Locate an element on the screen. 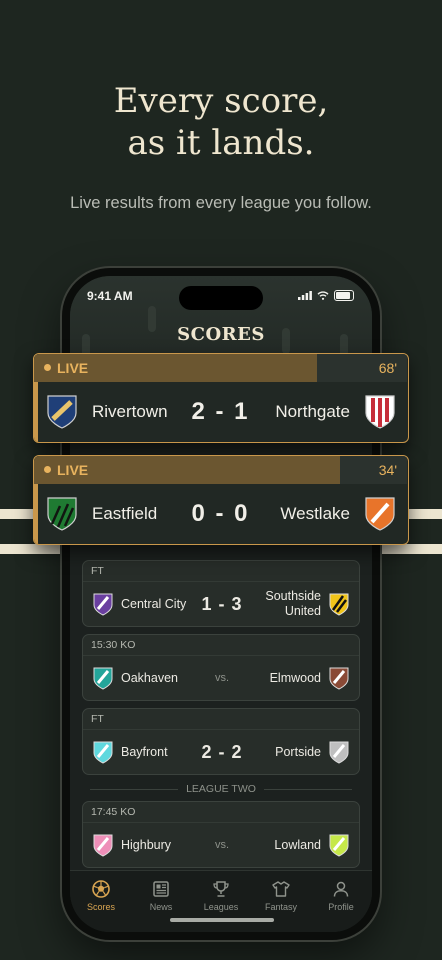 Image resolution: width=442 pixels, height=960 pixels. match-minute: 68' is located at coordinates (387, 368).